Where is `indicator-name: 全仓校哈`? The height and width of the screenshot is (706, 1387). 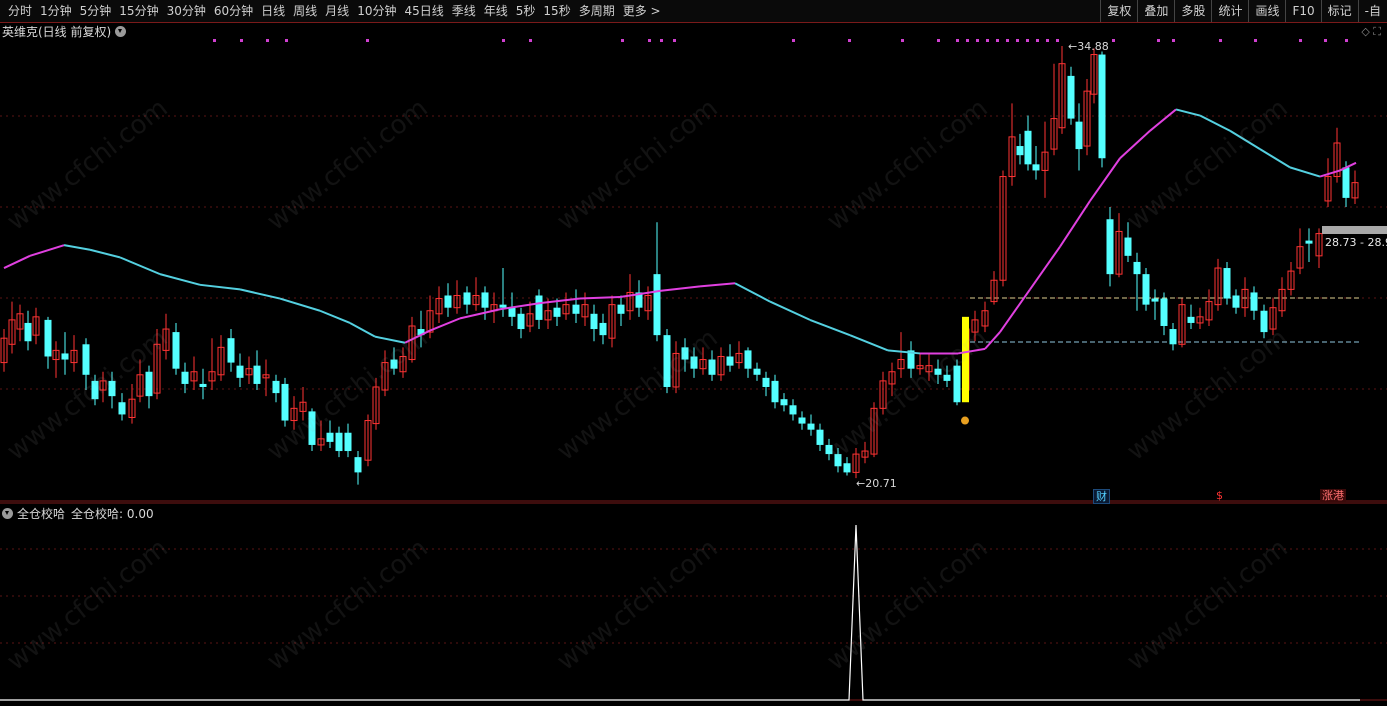
indicator-name: 全仓校哈 is located at coordinates (41, 513).